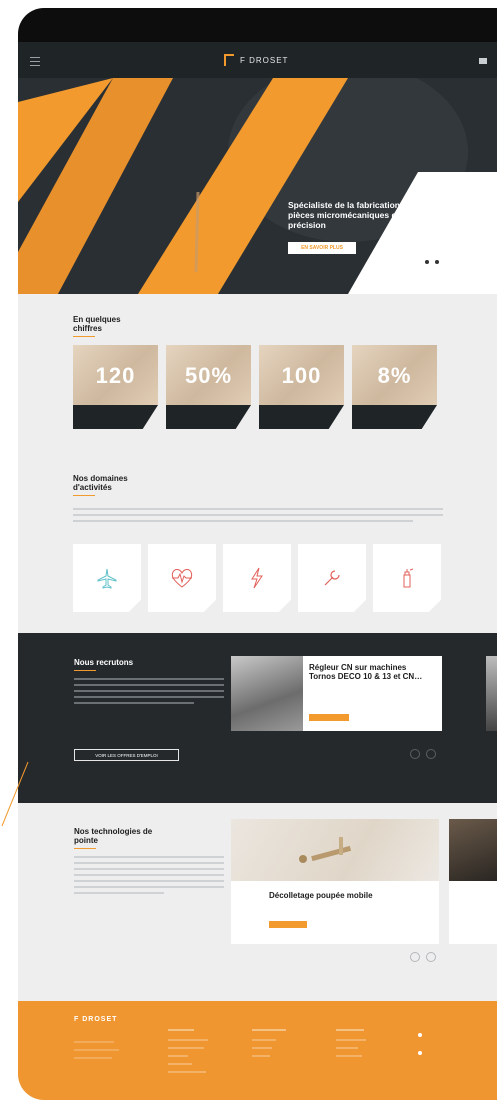 The image size is (497, 1107). What do you see at coordinates (108, 326) in the screenshot?
I see `stats-title: En quelques chiffres` at bounding box center [108, 326].